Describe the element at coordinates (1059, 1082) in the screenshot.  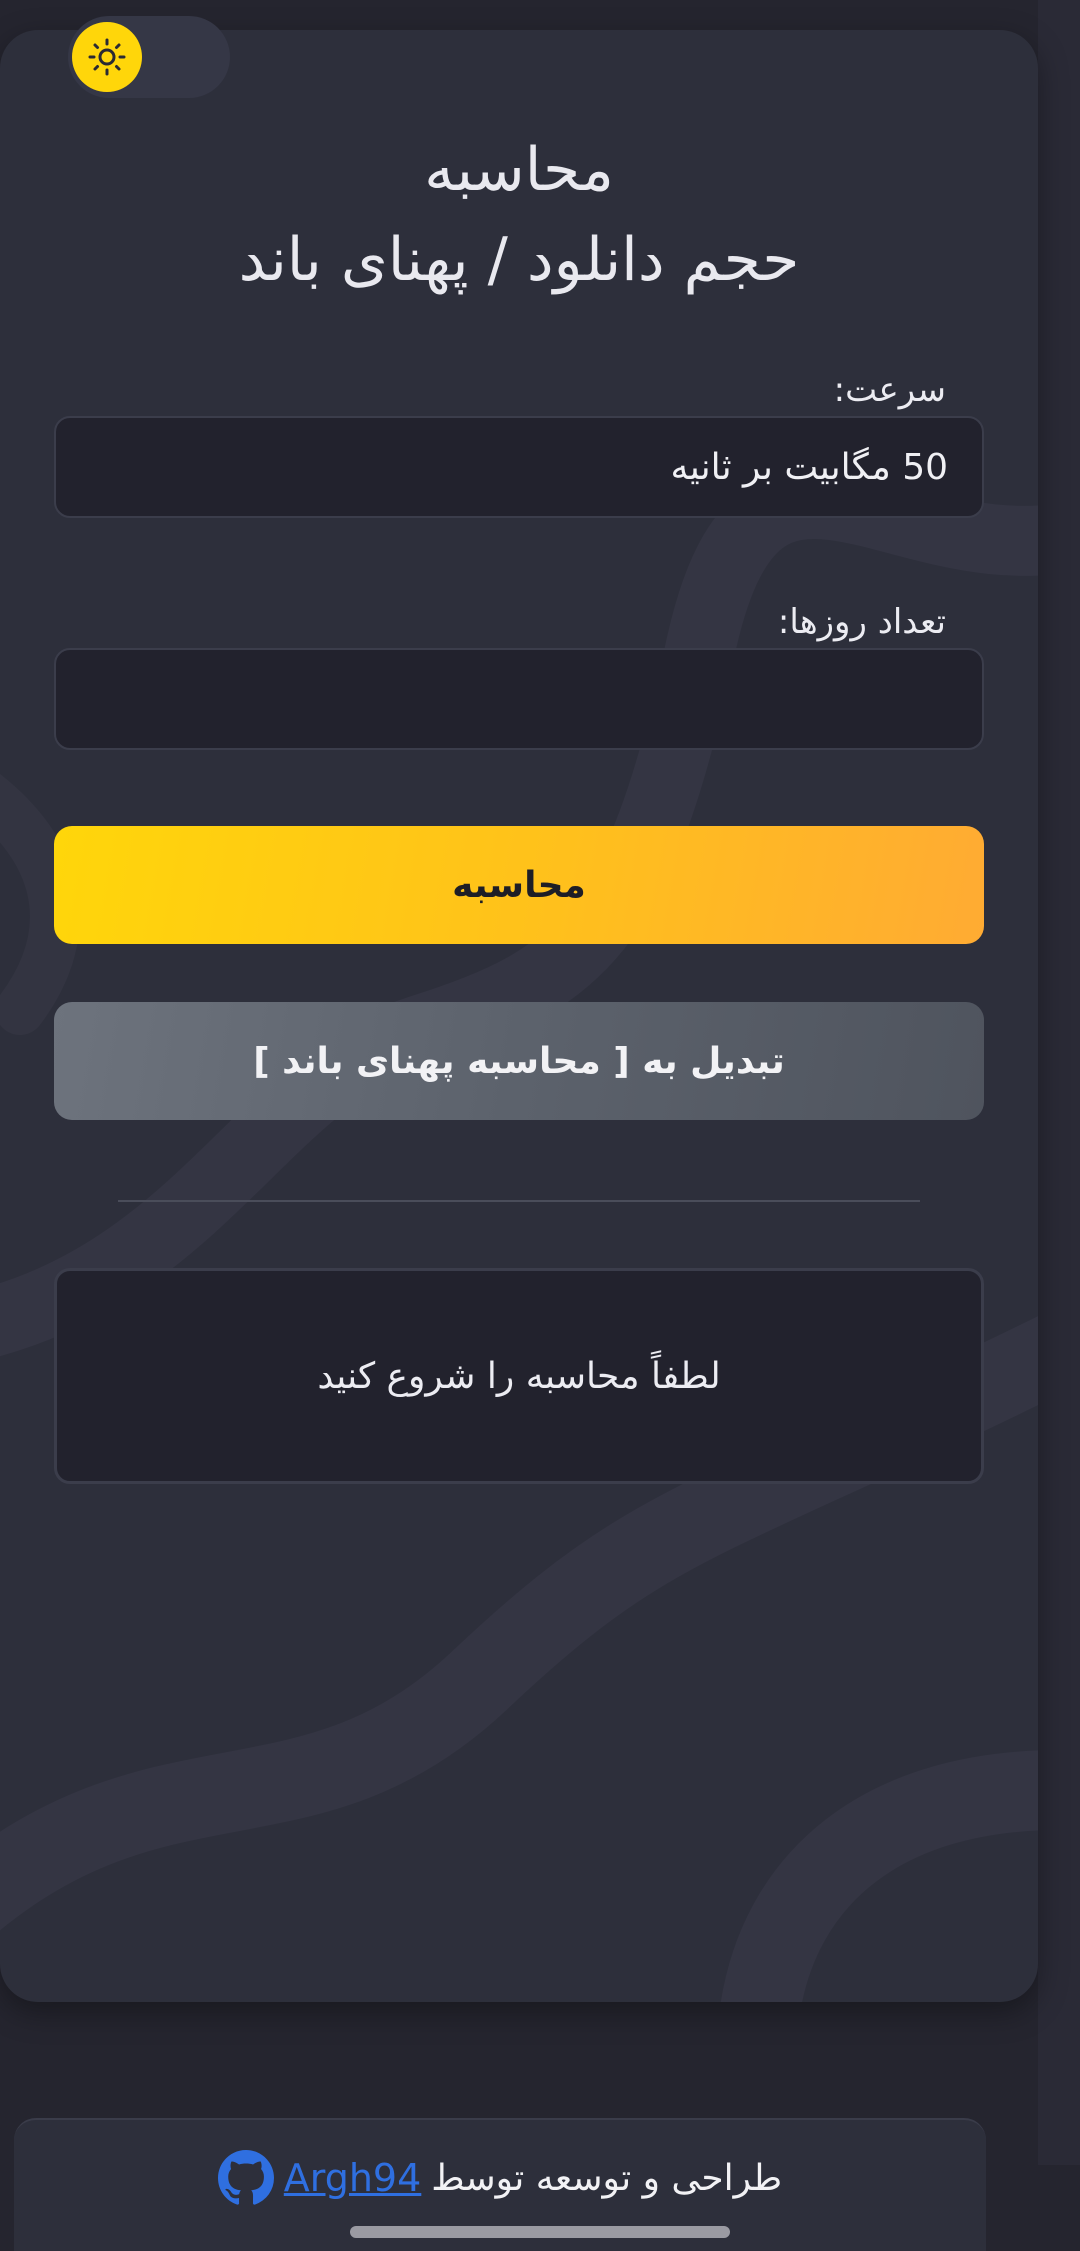
I see `background-strip` at that location.